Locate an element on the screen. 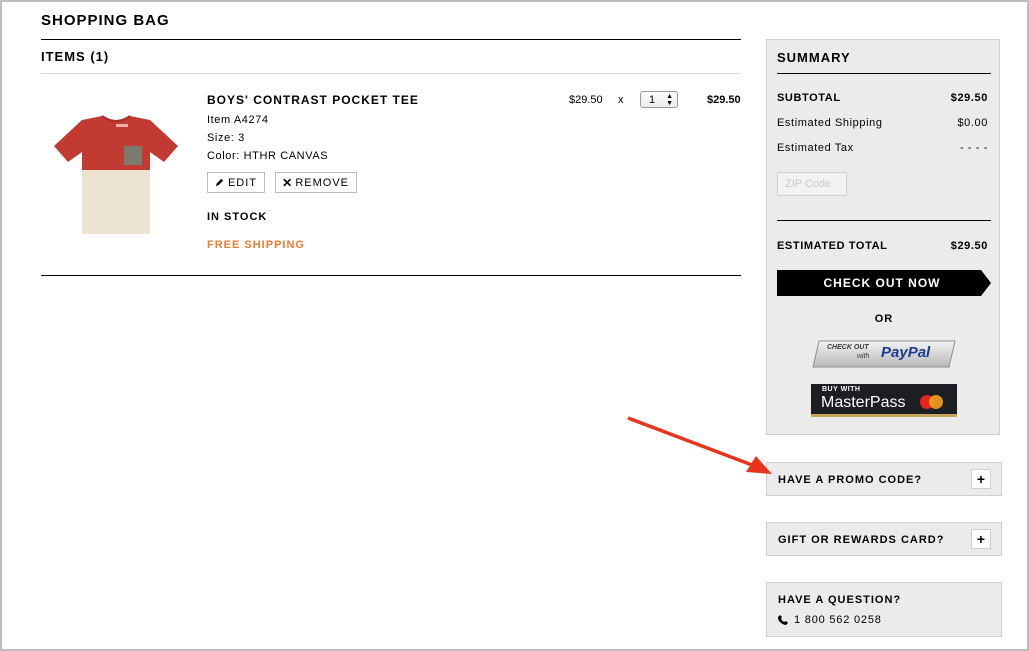  edit-button: EDIT is located at coordinates (236, 182).